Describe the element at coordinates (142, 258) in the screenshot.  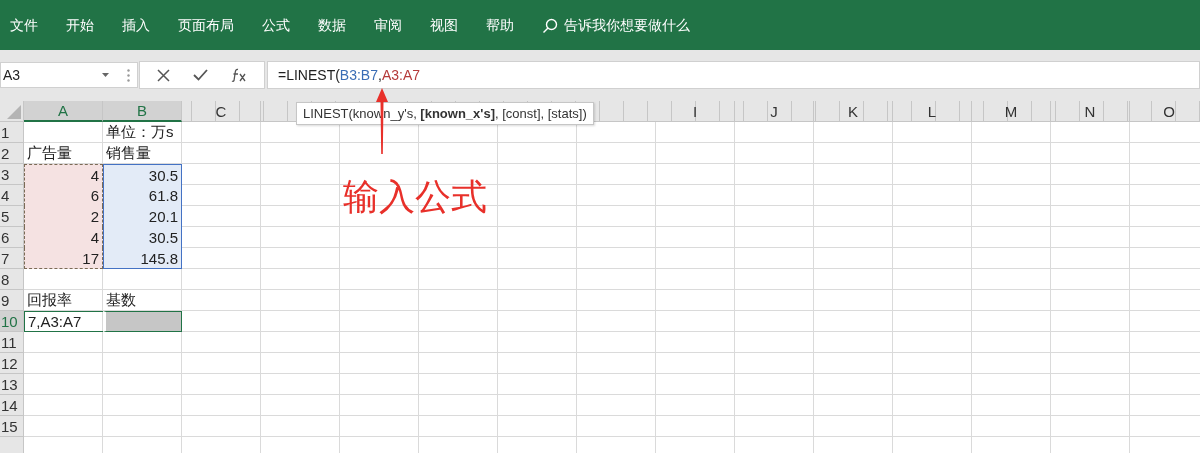
I see `table-cell: 145.8` at that location.